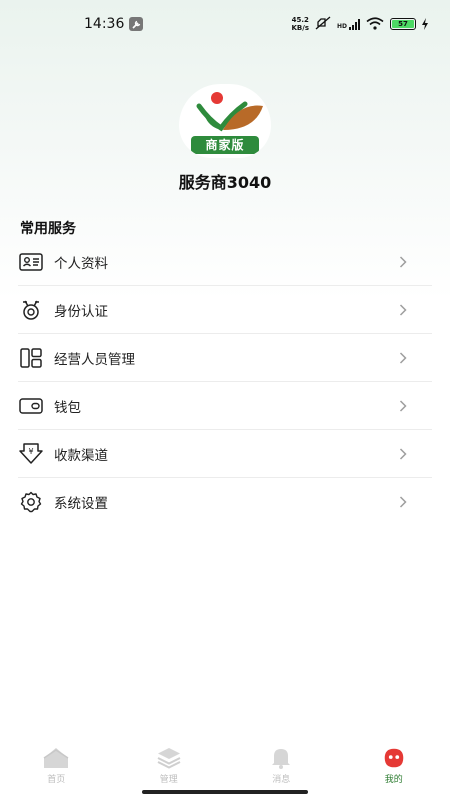 This screenshot has width=450, height=800. I want to click on mute-icon, so click(323, 24).